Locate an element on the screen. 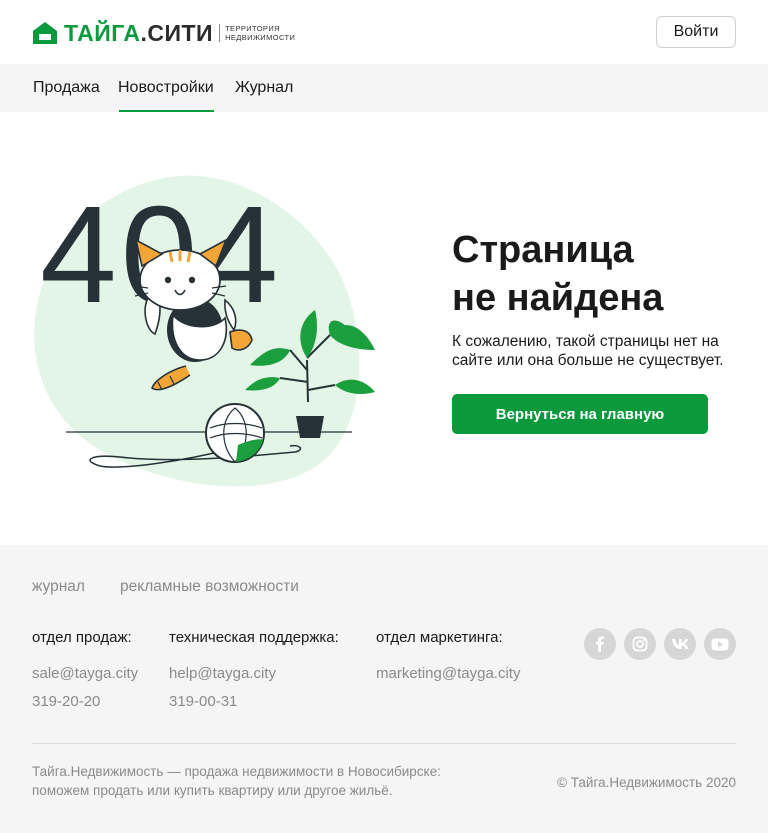 Image resolution: width=768 pixels, height=833 pixels. contact-email: help@tayga.city is located at coordinates (254, 674).